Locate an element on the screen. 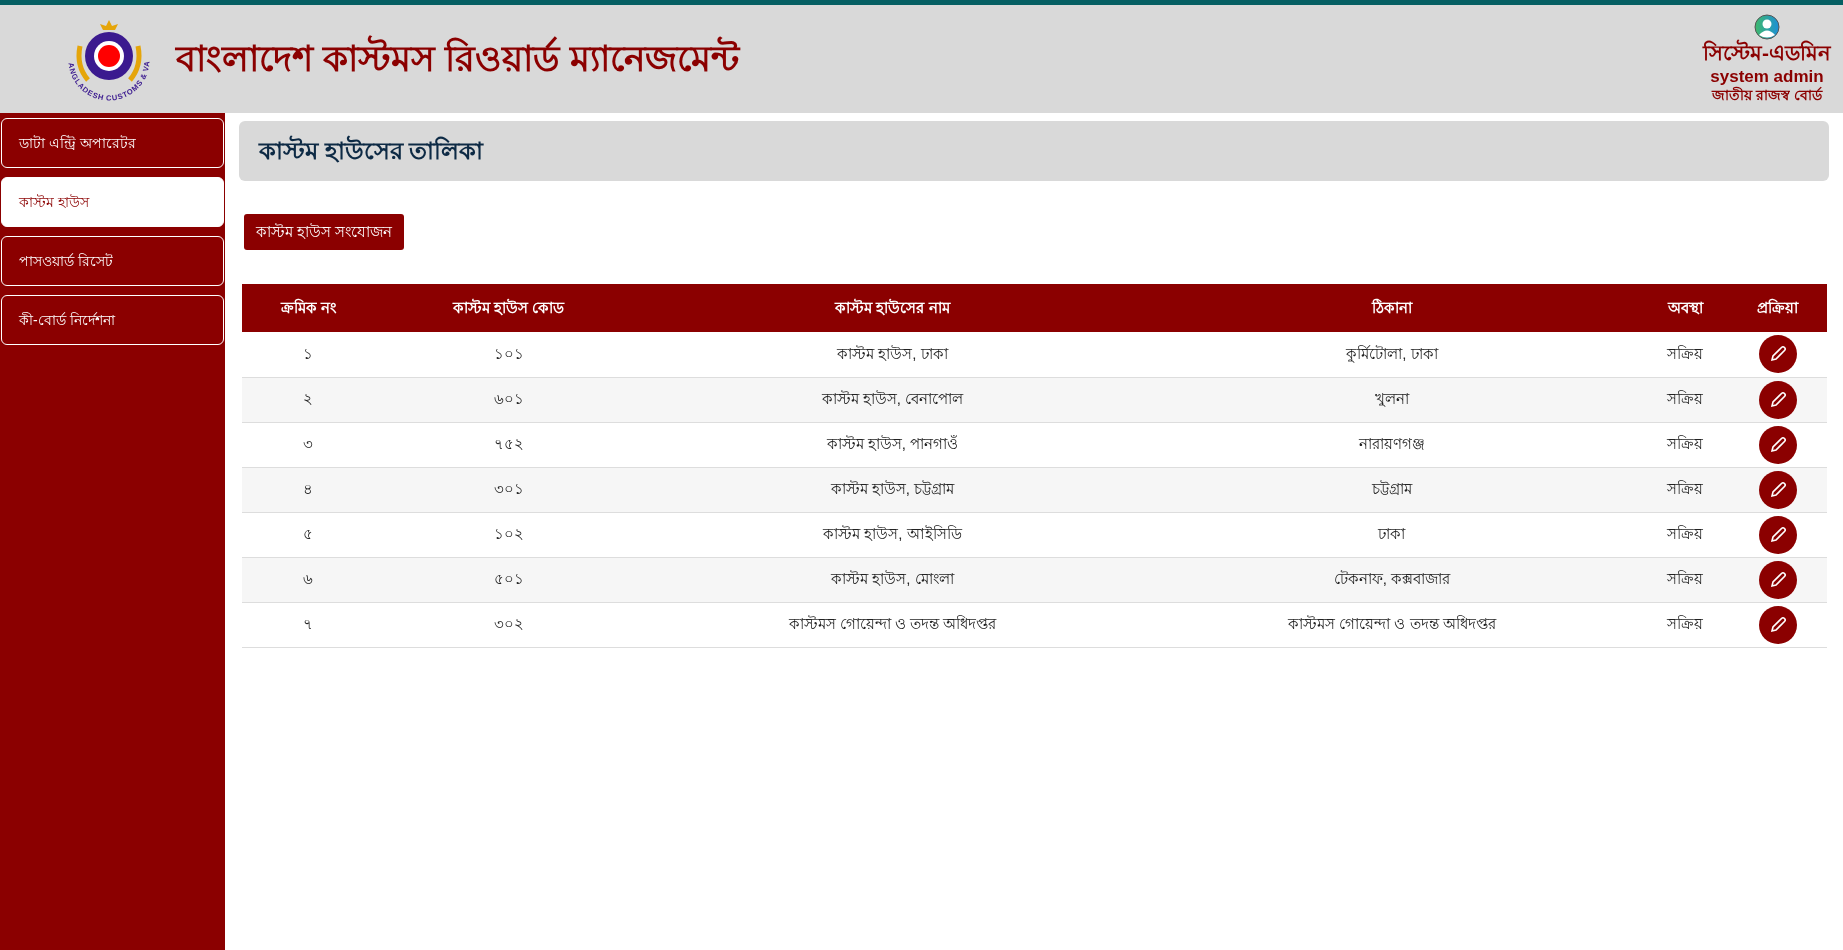 This screenshot has height=950, width=1843. table-cell: ৭৫২ is located at coordinates (508, 444).